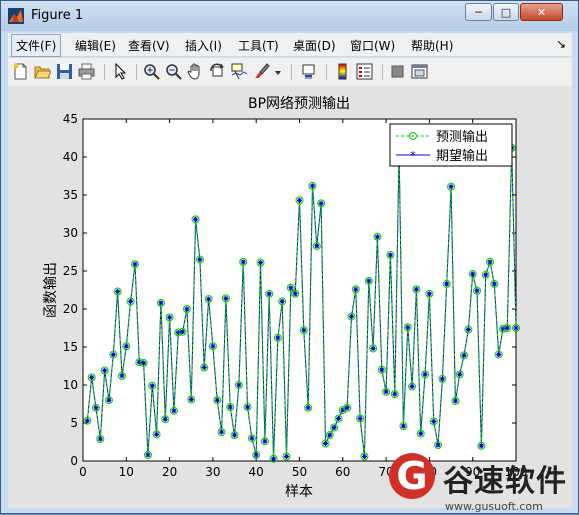  What do you see at coordinates (173, 71) in the screenshot?
I see `zoom-out-icon` at bounding box center [173, 71].